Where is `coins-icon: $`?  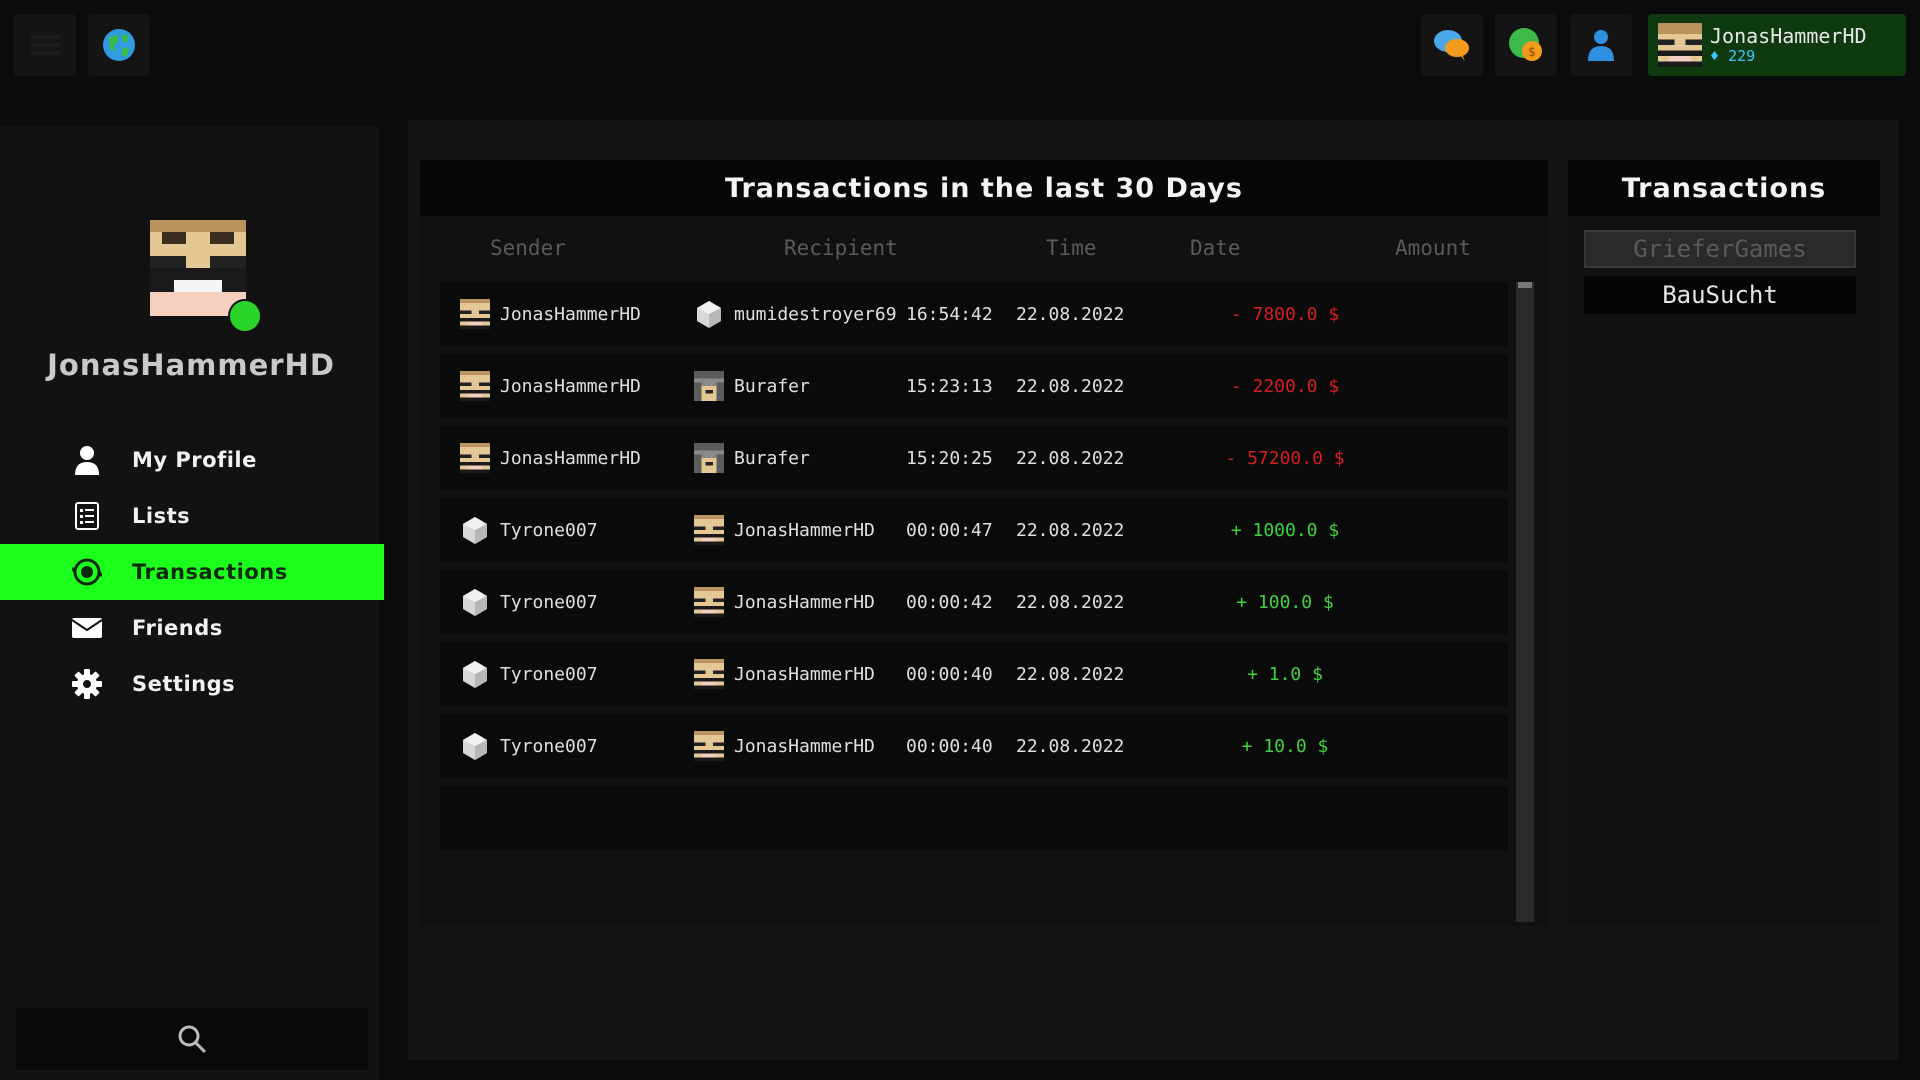 coins-icon: $ is located at coordinates (1525, 44).